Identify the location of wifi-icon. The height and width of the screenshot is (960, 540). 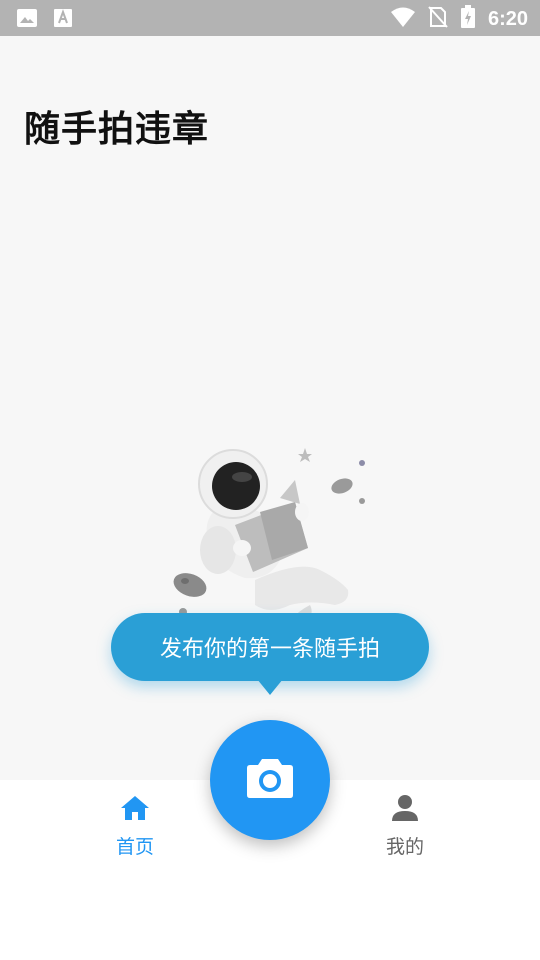
(403, 19).